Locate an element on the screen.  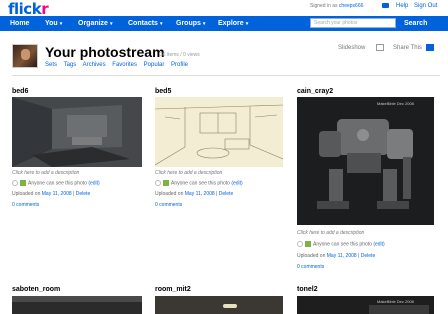
sketch-render-image is located at coordinates (219, 132).